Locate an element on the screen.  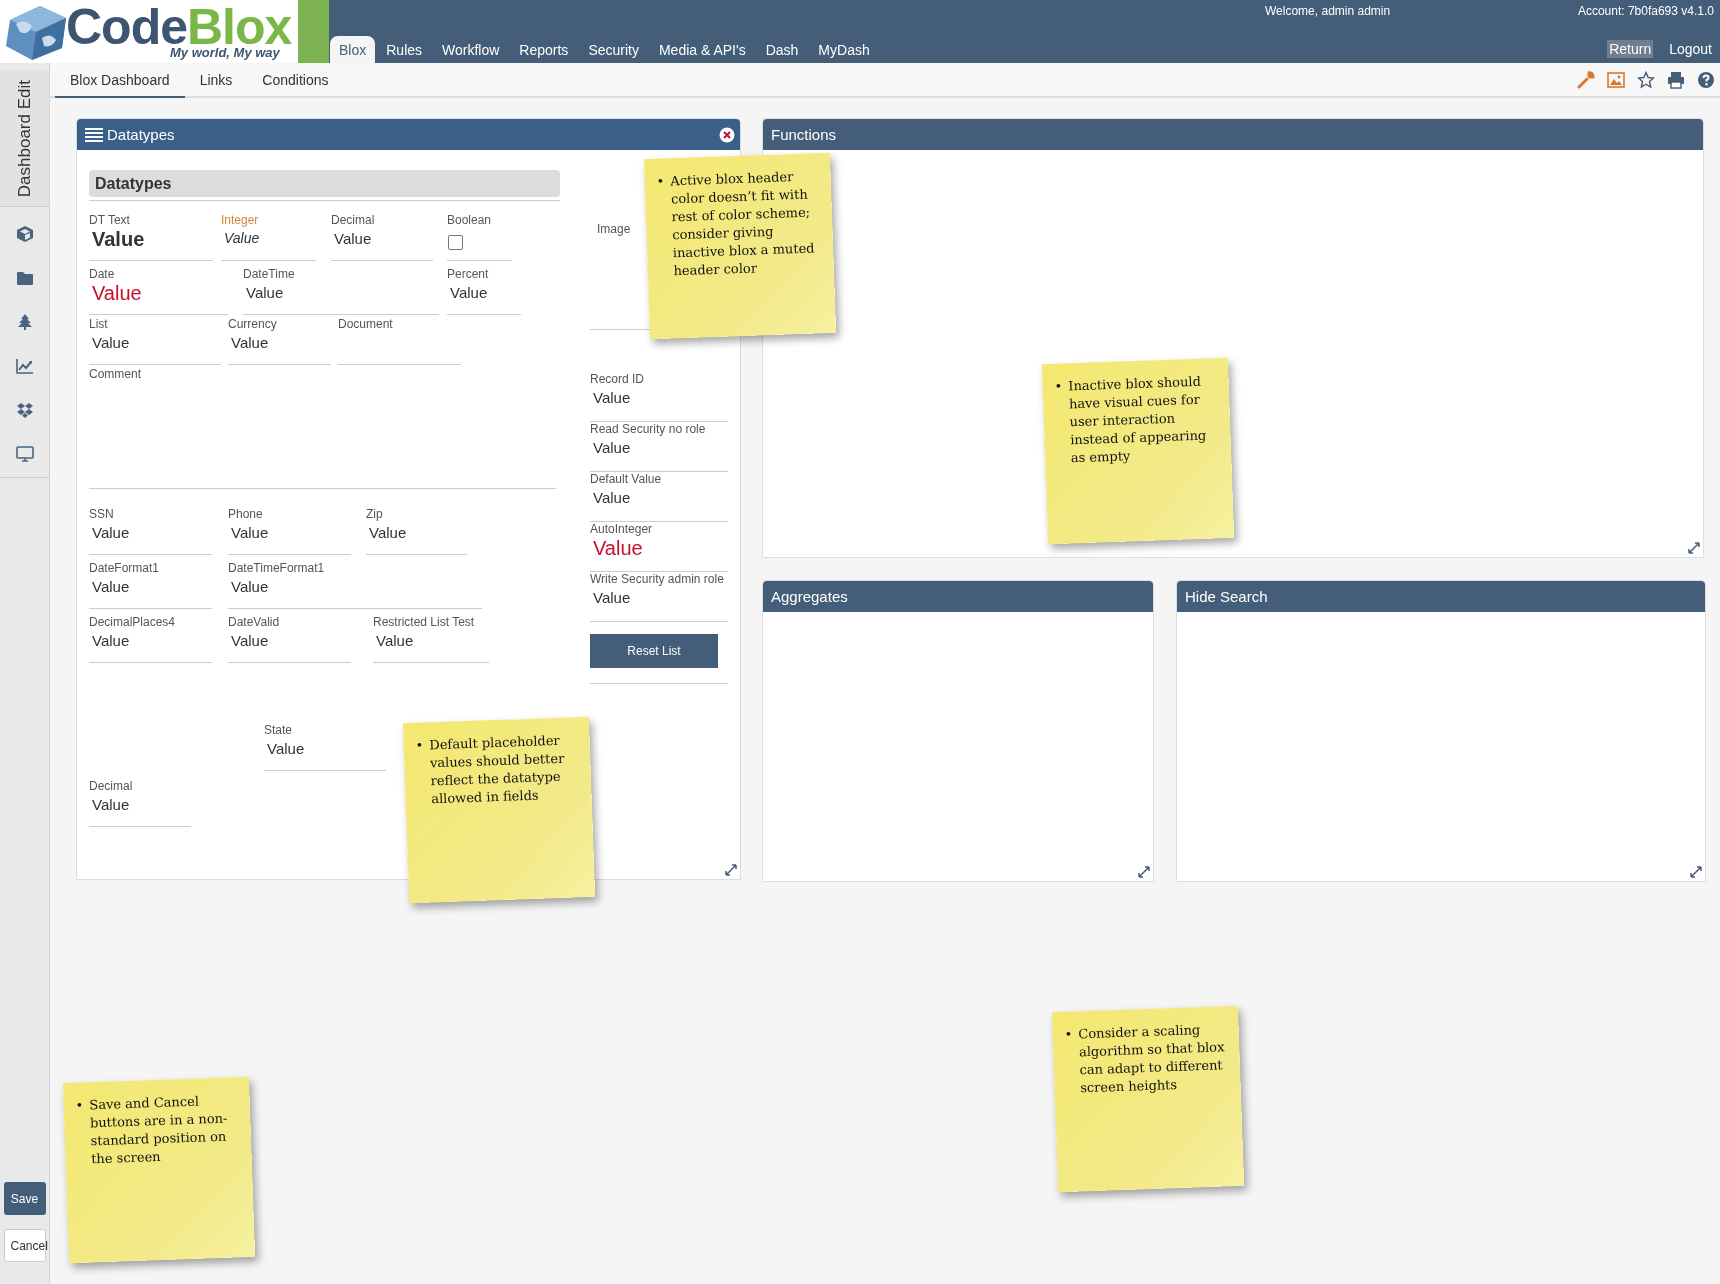
text-field: DateFormat1 Value is located at coordinates (150, 585).